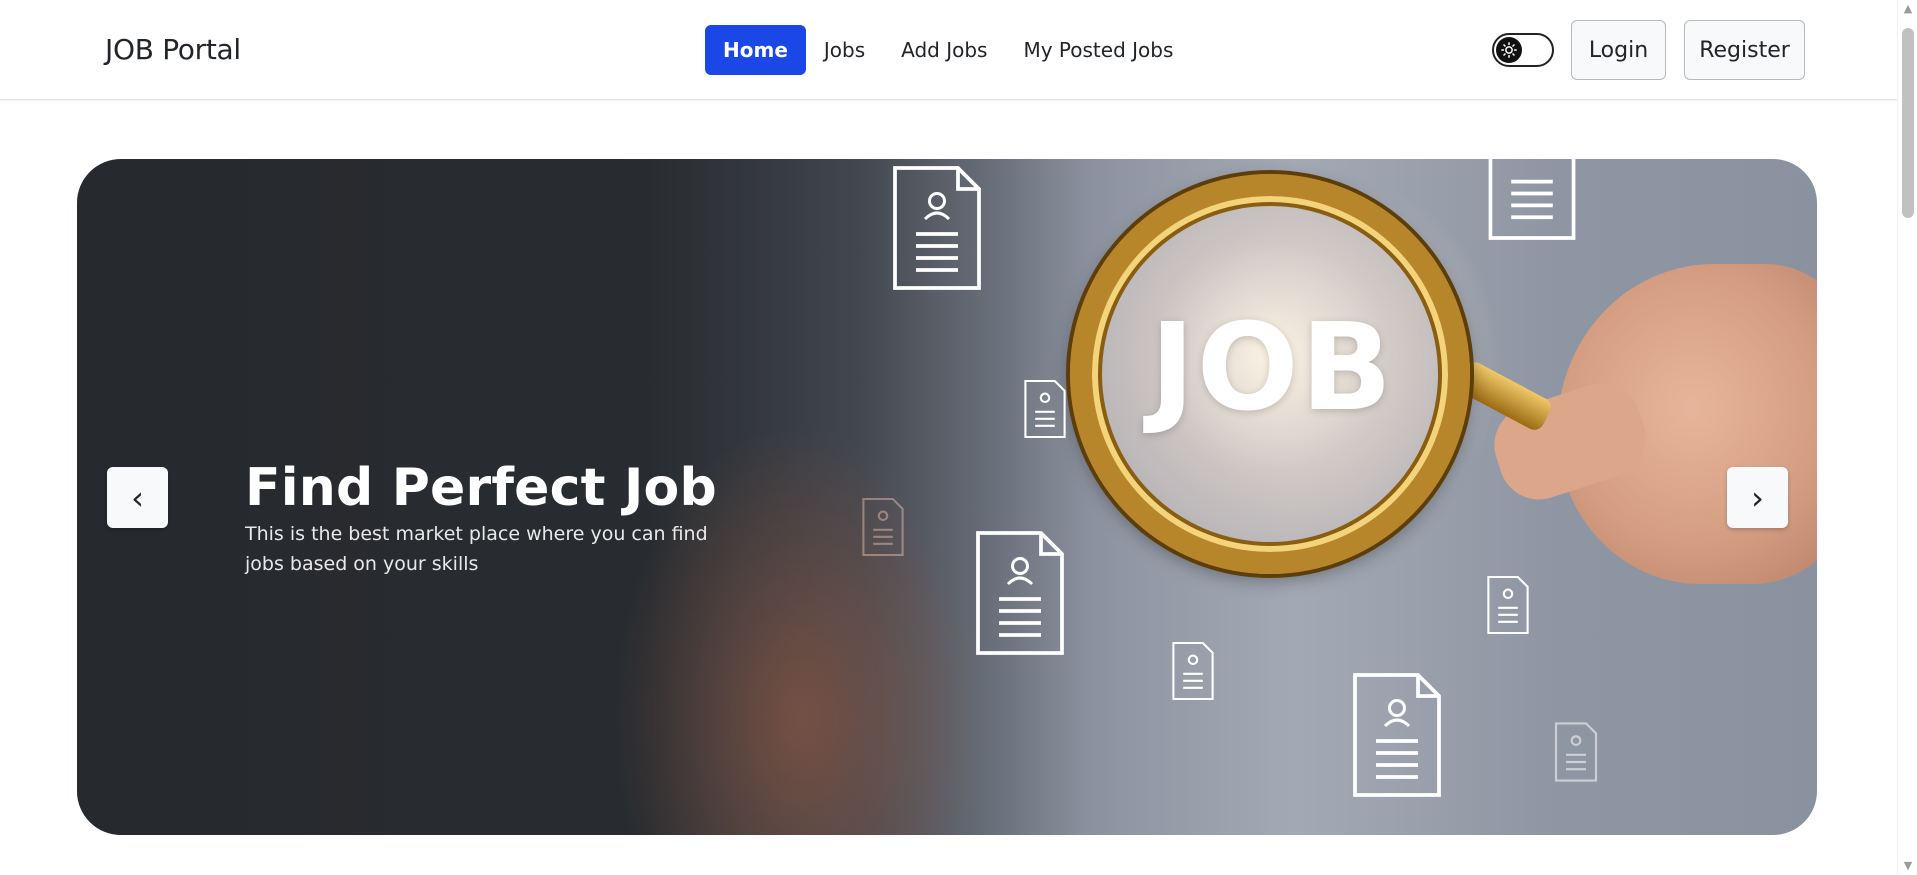  Describe the element at coordinates (755, 50) in the screenshot. I see `nav-link-home: Home` at that location.